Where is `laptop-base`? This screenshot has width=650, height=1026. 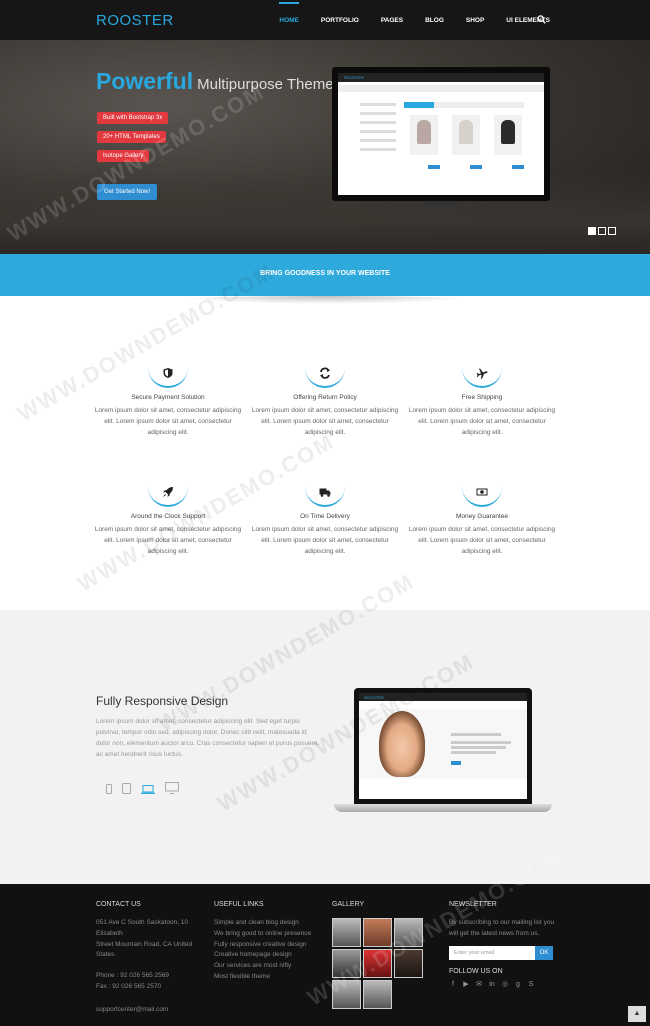 laptop-base is located at coordinates (443, 808).